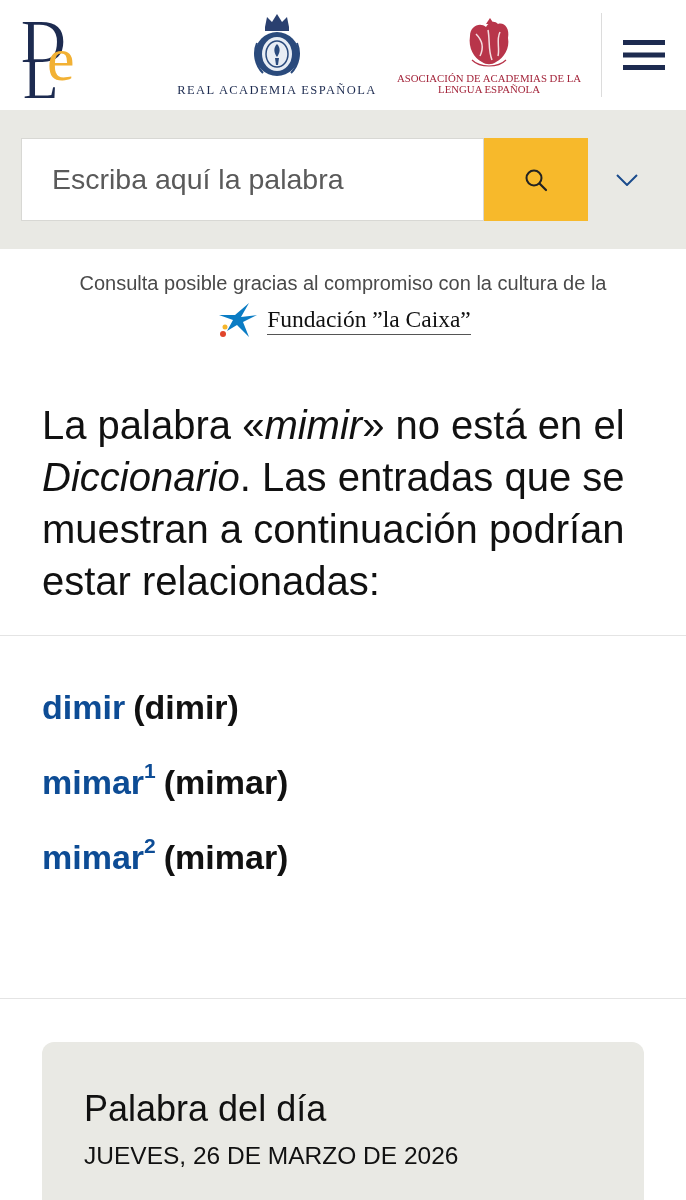  Describe the element at coordinates (369, 320) in the screenshot. I see `sponsor-link: Fundación ”la Caixa”` at that location.